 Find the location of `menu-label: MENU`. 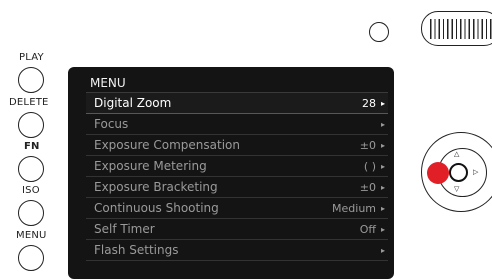

menu-label: MENU is located at coordinates (31, 235).